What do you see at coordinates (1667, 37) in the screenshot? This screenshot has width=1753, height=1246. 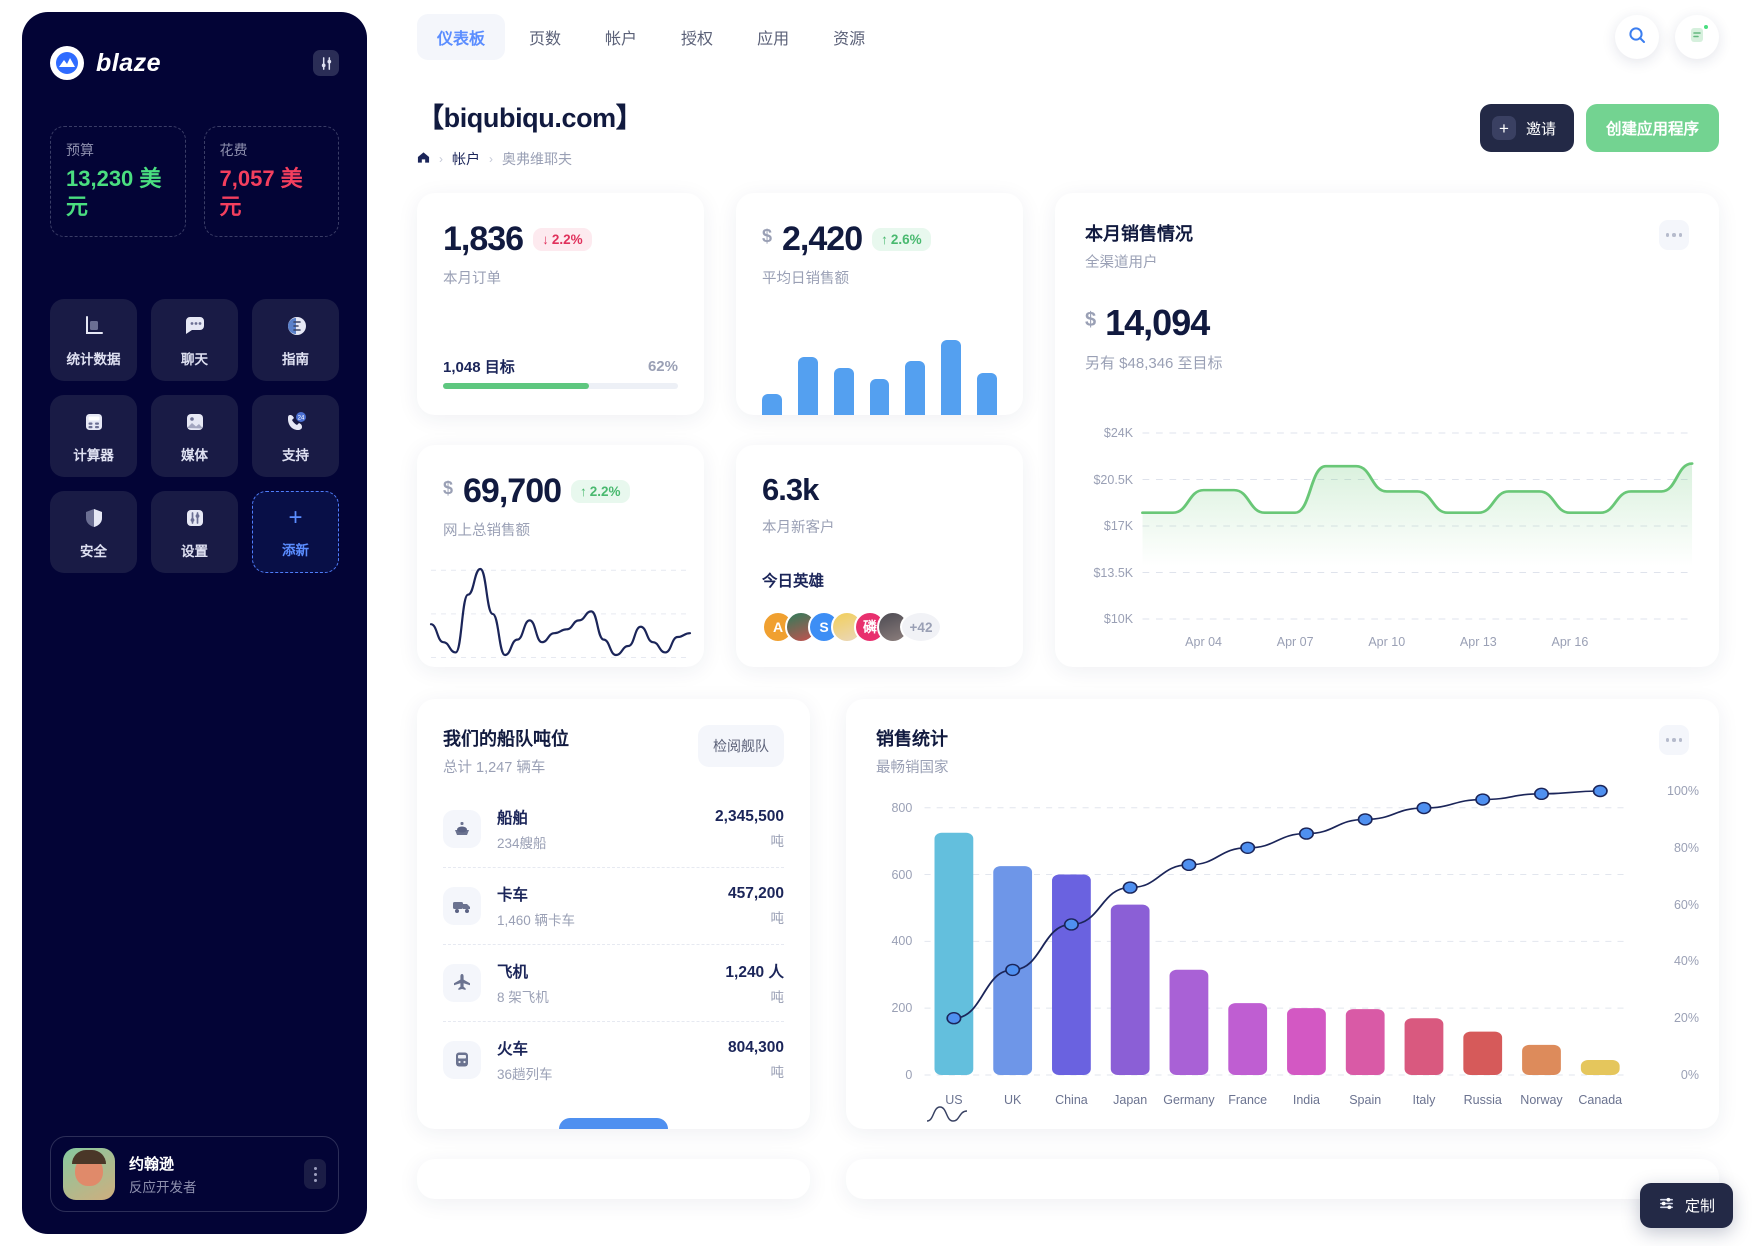 I see `topbar-actions` at bounding box center [1667, 37].